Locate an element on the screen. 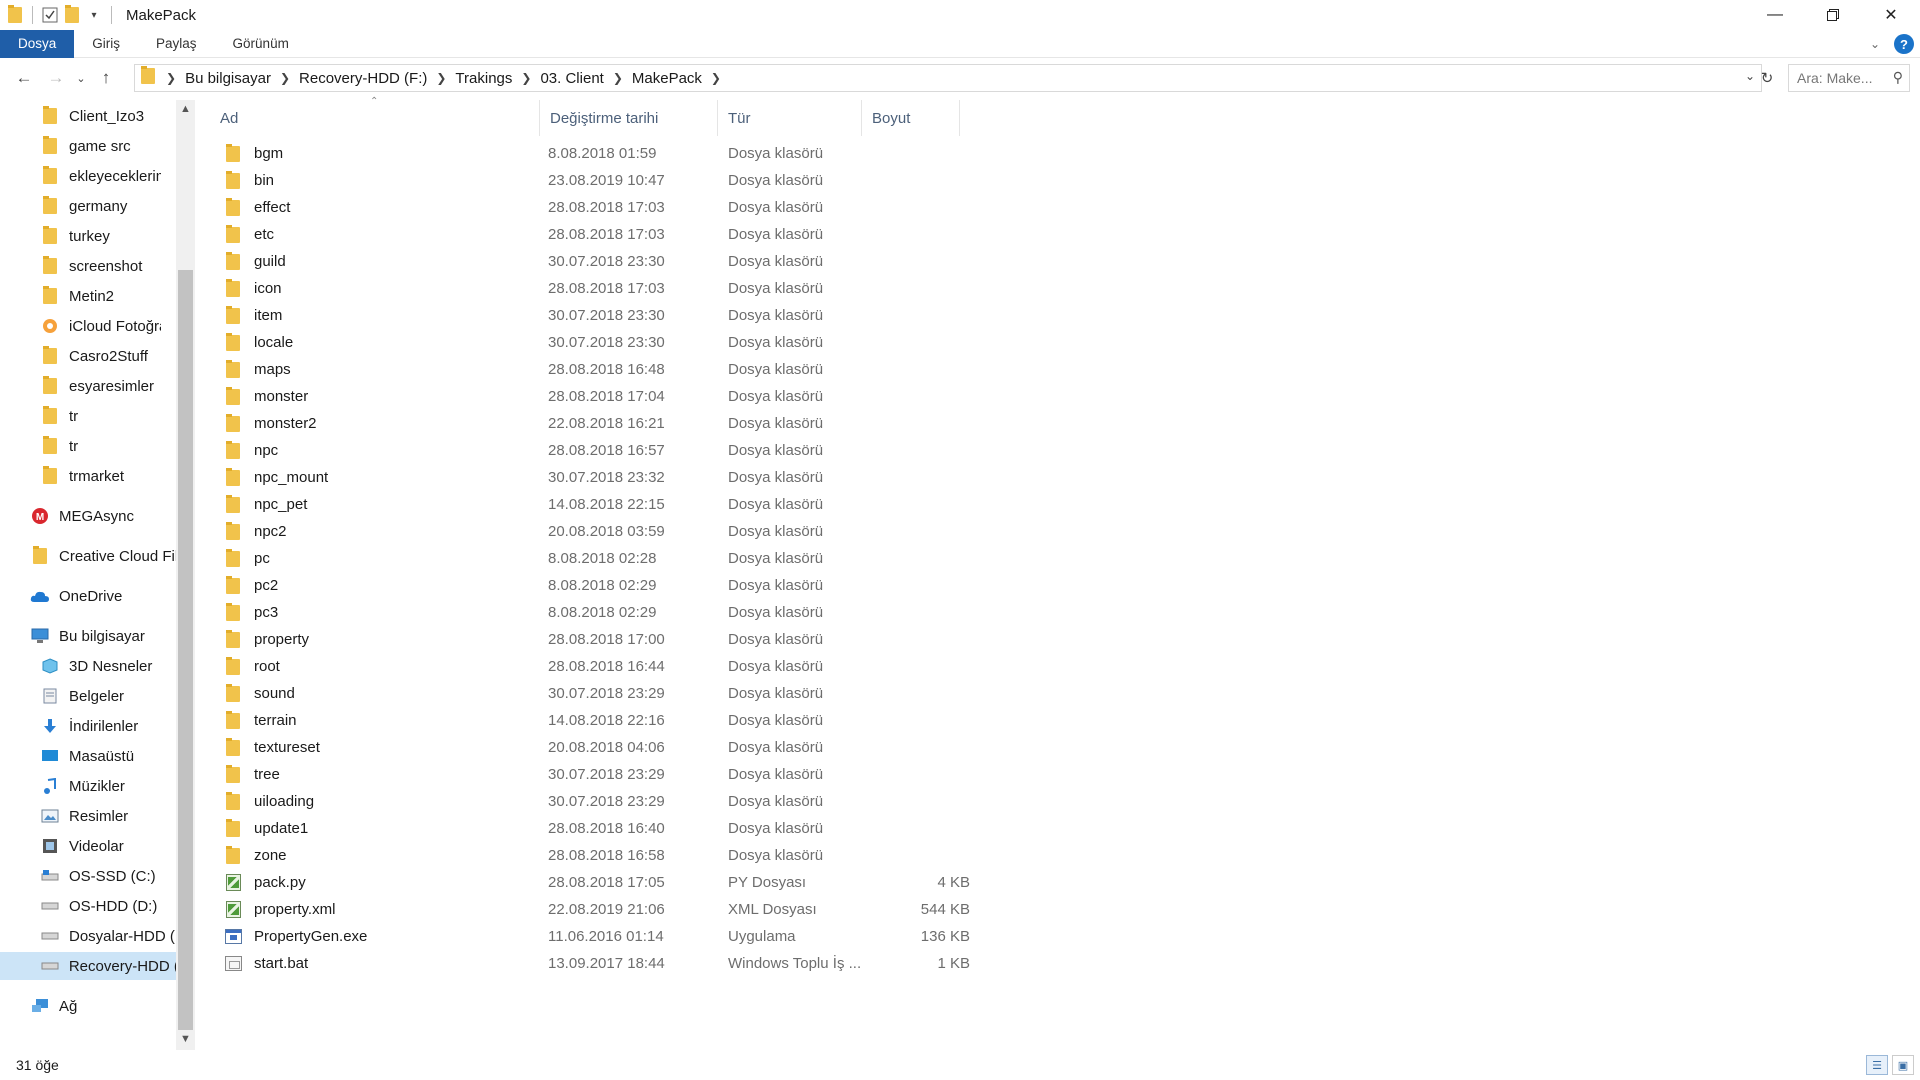 The width and height of the screenshot is (1920, 1080). table-row: monster 28.08.2018 17:04 Dosya klasörü is located at coordinates (590, 396).